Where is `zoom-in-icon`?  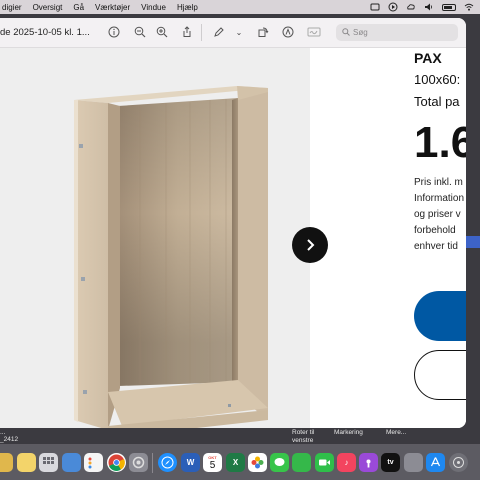
zoom-in-icon is located at coordinates (162, 32).